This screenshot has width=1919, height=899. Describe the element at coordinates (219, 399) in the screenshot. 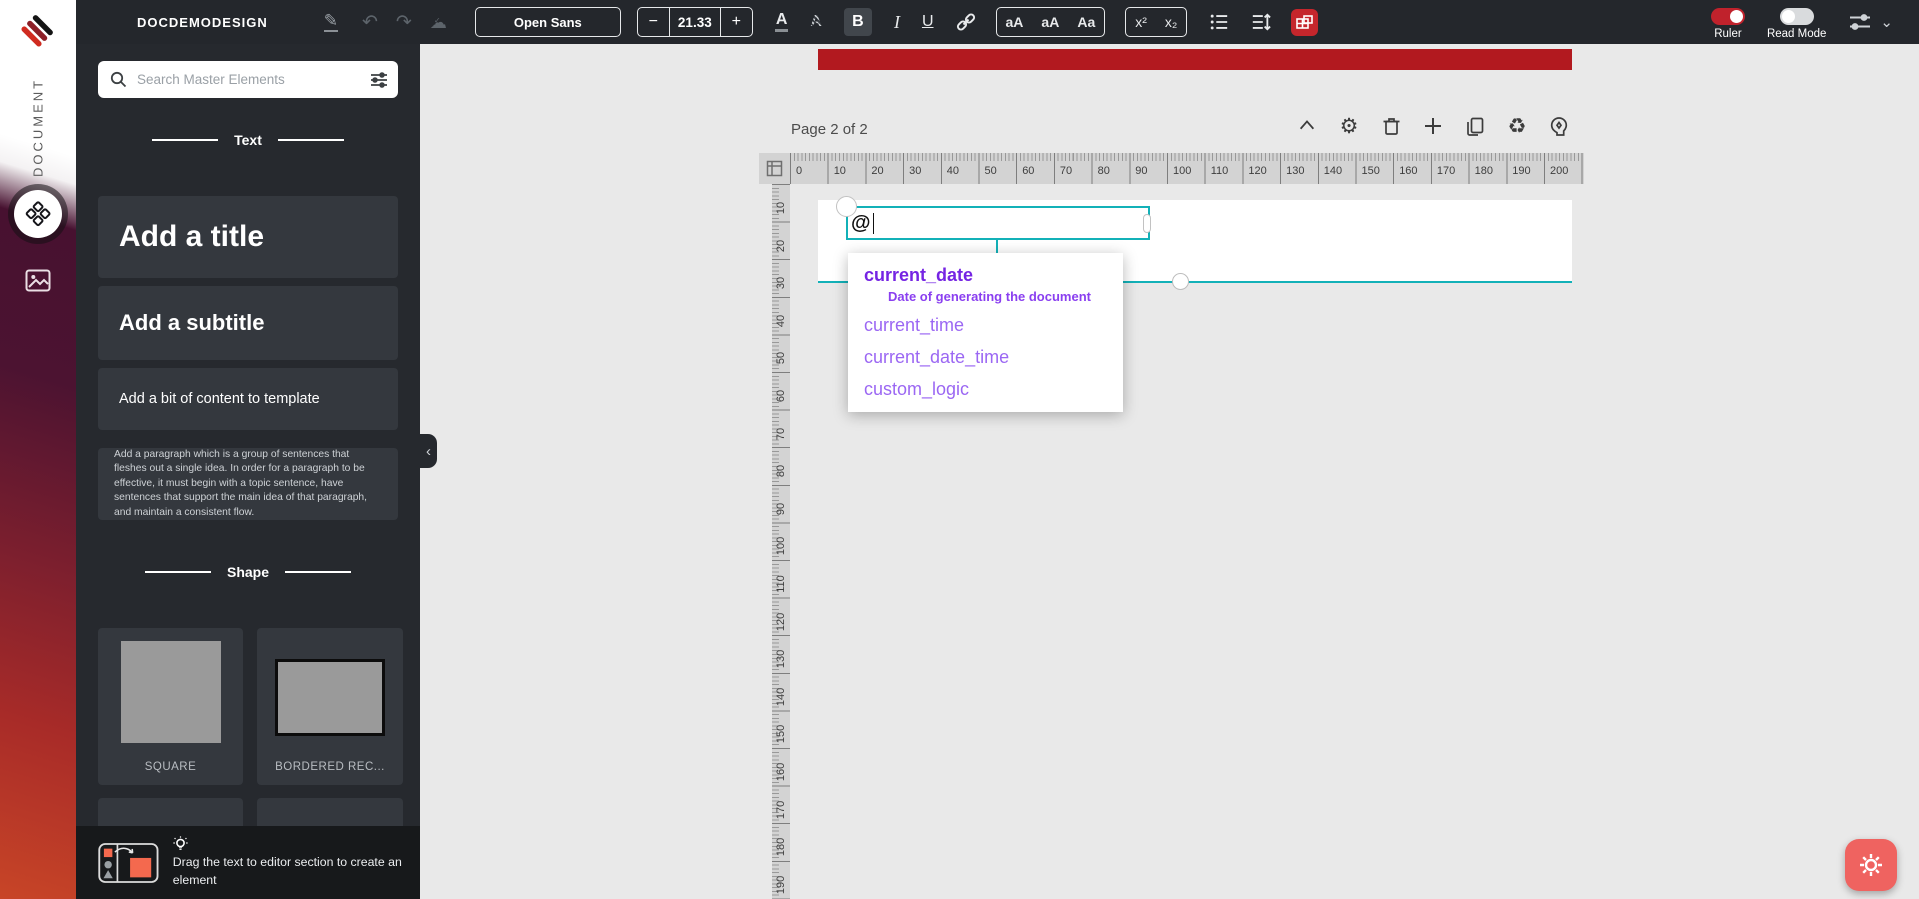

I see `add-content-label: Add a bit of content to template` at that location.